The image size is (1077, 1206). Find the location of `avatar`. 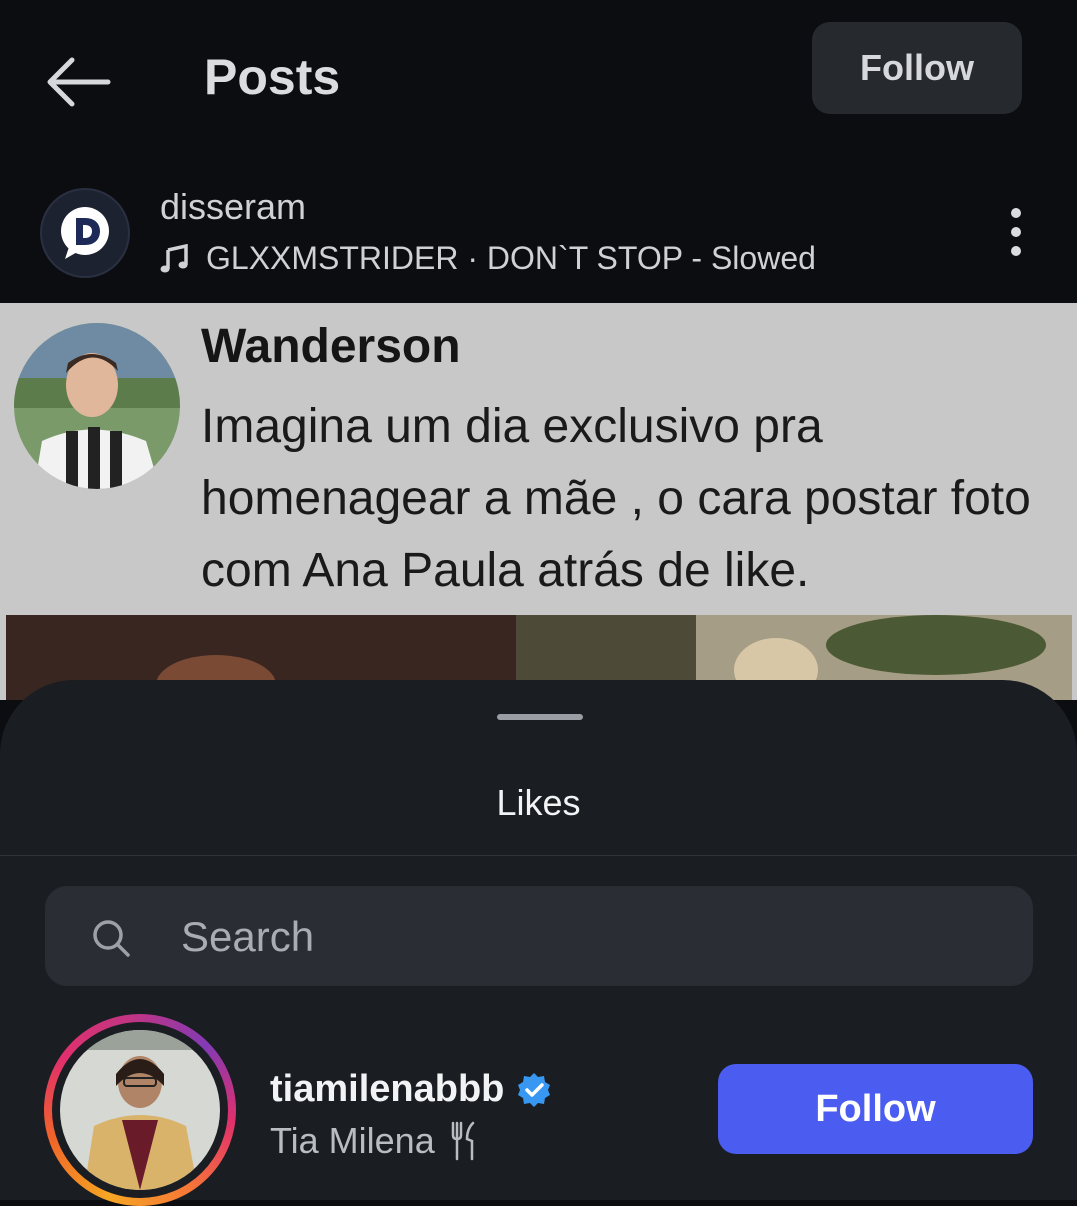

avatar is located at coordinates (140, 1110).